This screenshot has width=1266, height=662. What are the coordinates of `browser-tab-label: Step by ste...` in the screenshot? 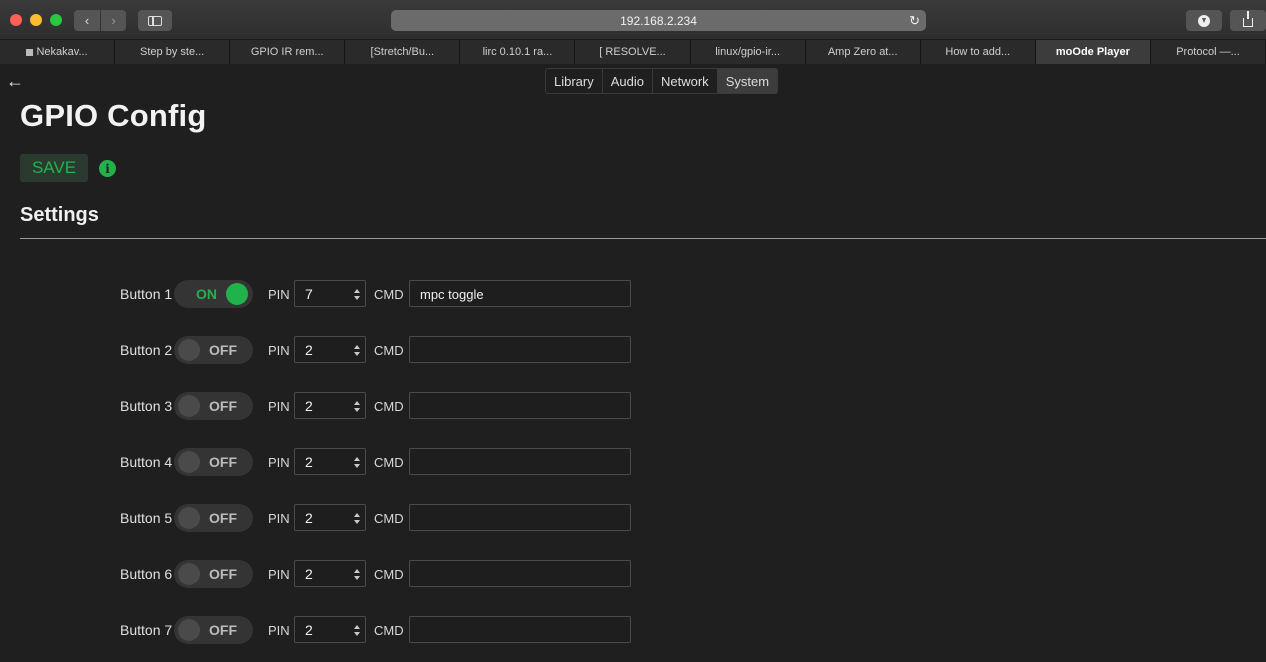 It's located at (172, 52).